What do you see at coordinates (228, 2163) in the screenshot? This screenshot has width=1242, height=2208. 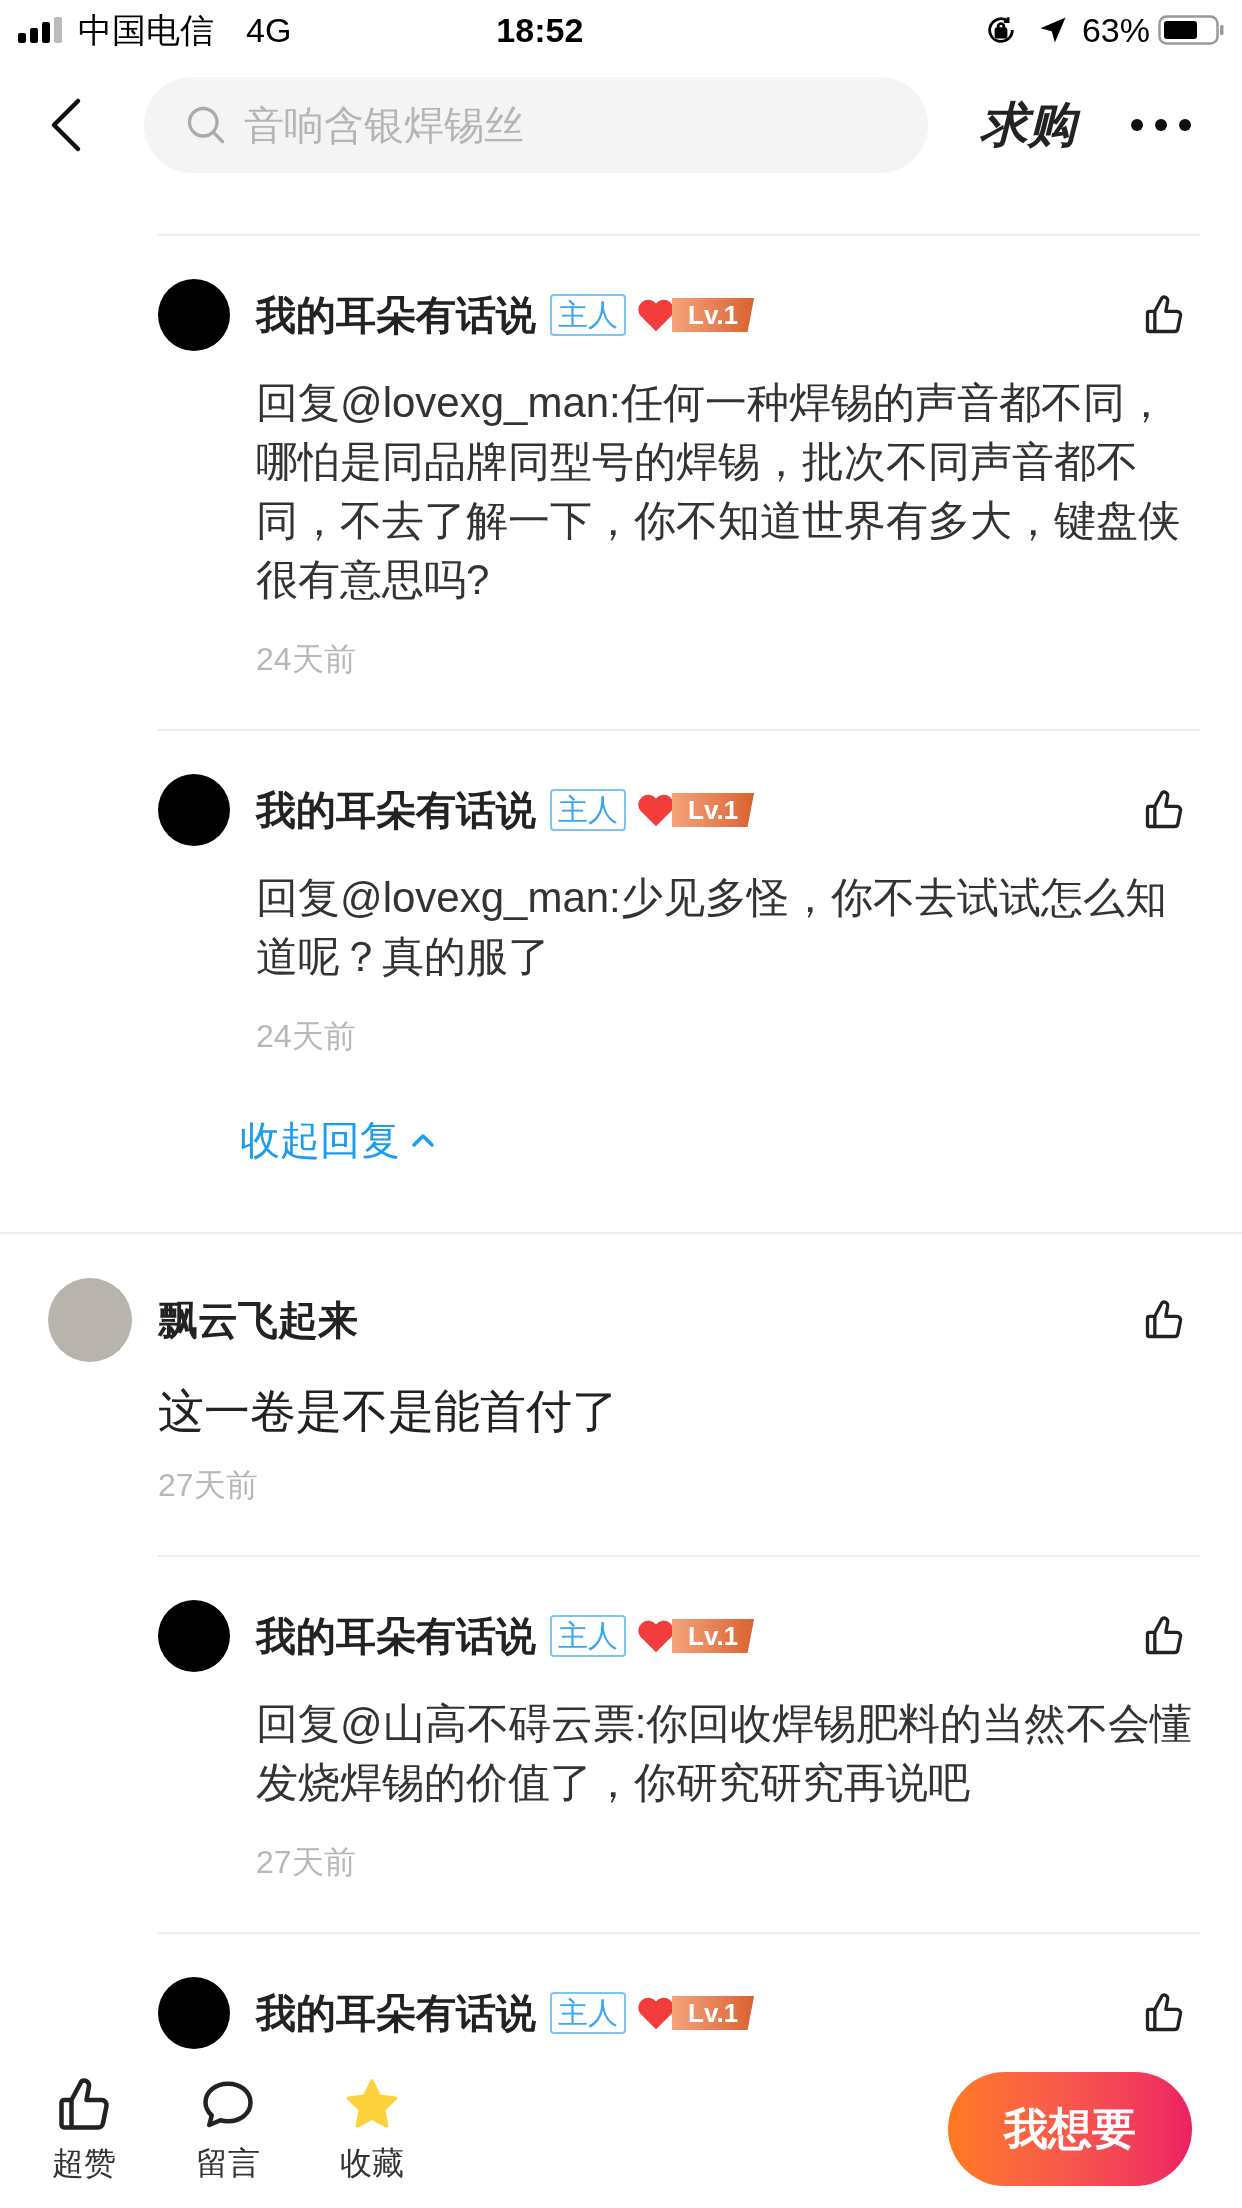 I see `action-label: 留言` at bounding box center [228, 2163].